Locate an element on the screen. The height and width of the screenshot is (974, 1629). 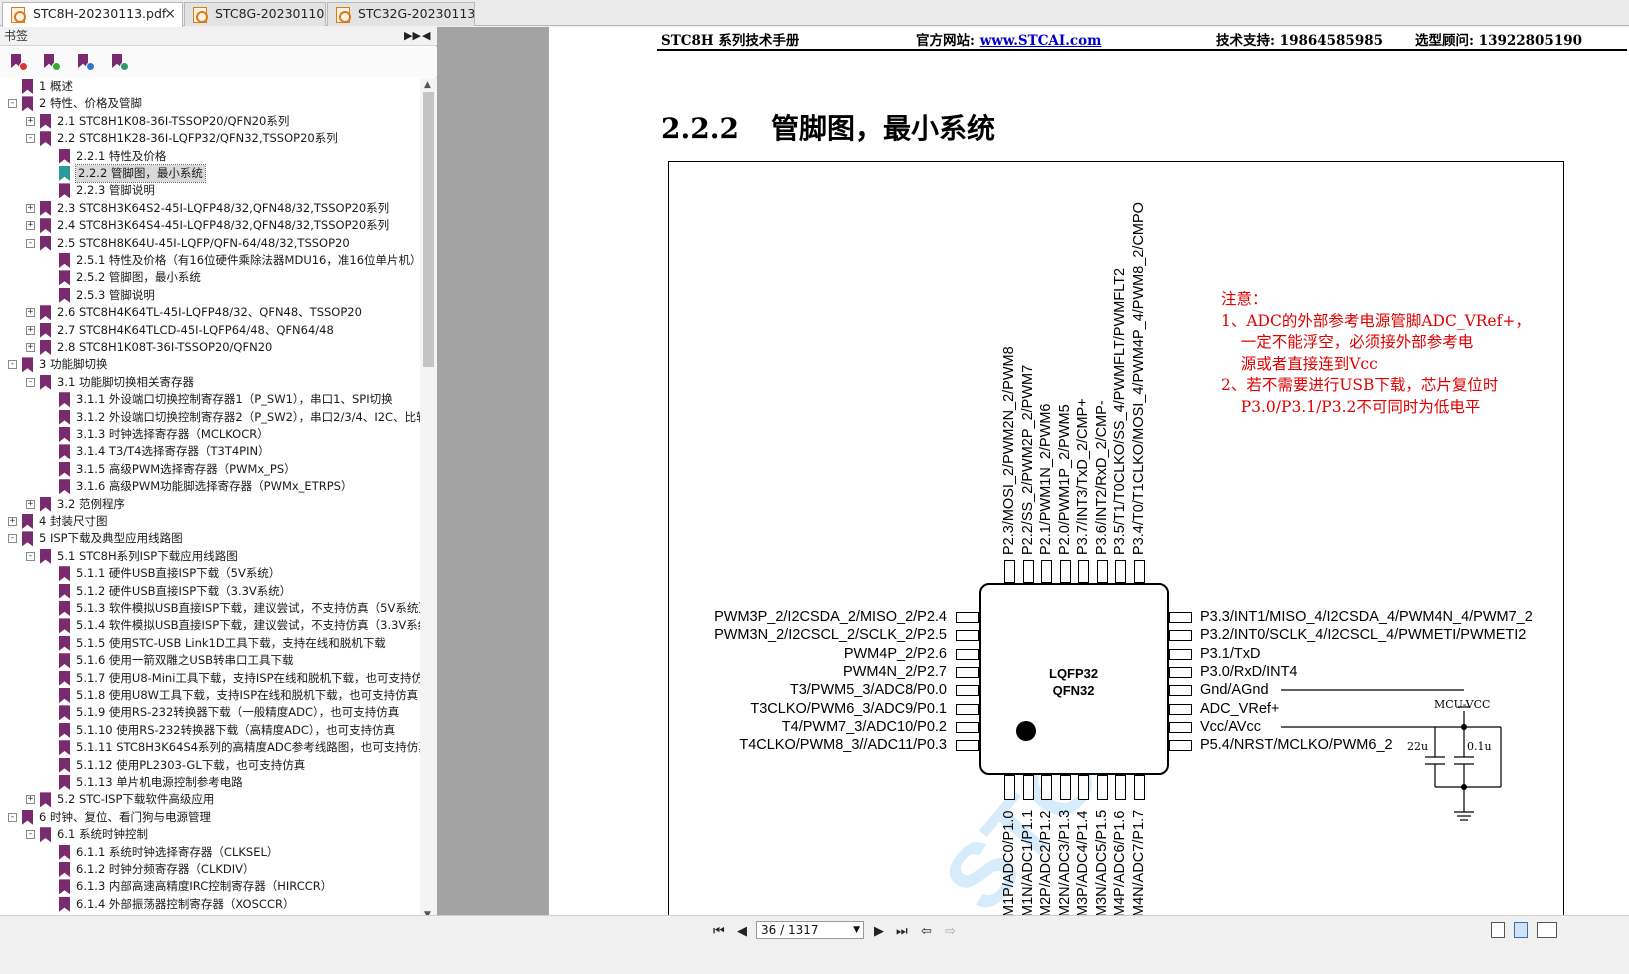
bookmark-label: 3.1.3 时钟选择寄存器（MCLKOCR） is located at coordinates (172, 434).